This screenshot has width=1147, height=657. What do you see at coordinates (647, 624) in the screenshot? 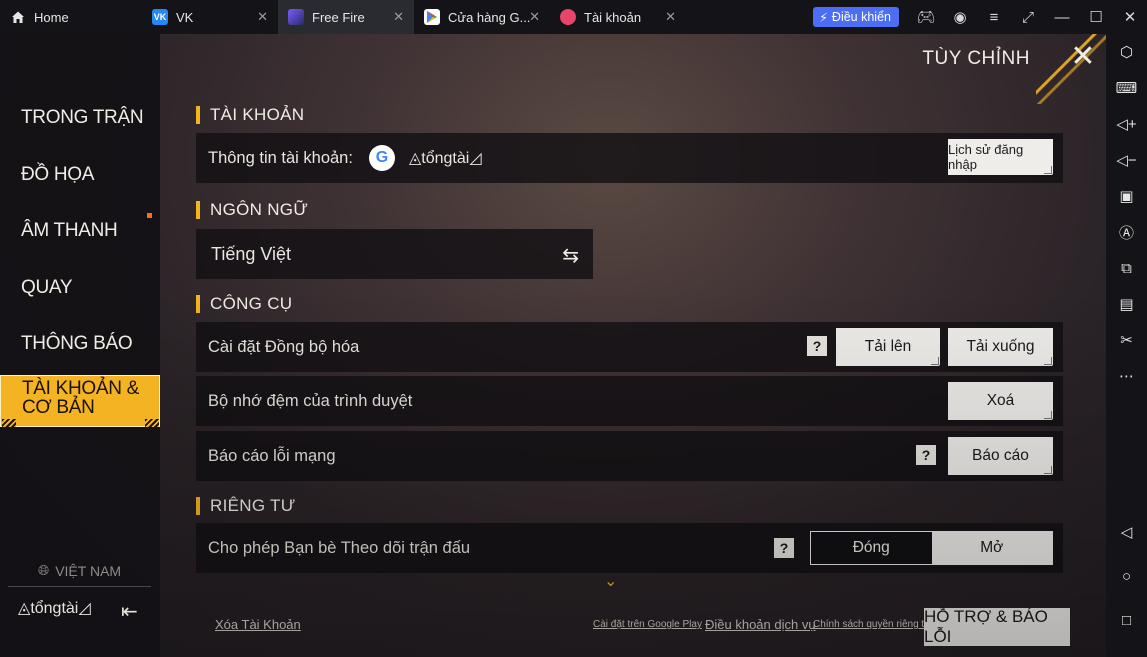
I see `google-play-settings-link: Cài đặt trên Google Play` at bounding box center [647, 624].